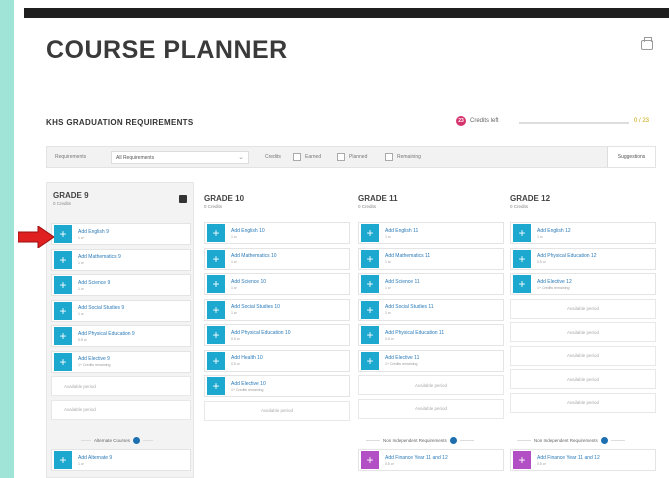 The width and height of the screenshot is (669, 478). What do you see at coordinates (431, 233) in the screenshot?
I see `course-card: + Add English 11 1 cr` at bounding box center [431, 233].